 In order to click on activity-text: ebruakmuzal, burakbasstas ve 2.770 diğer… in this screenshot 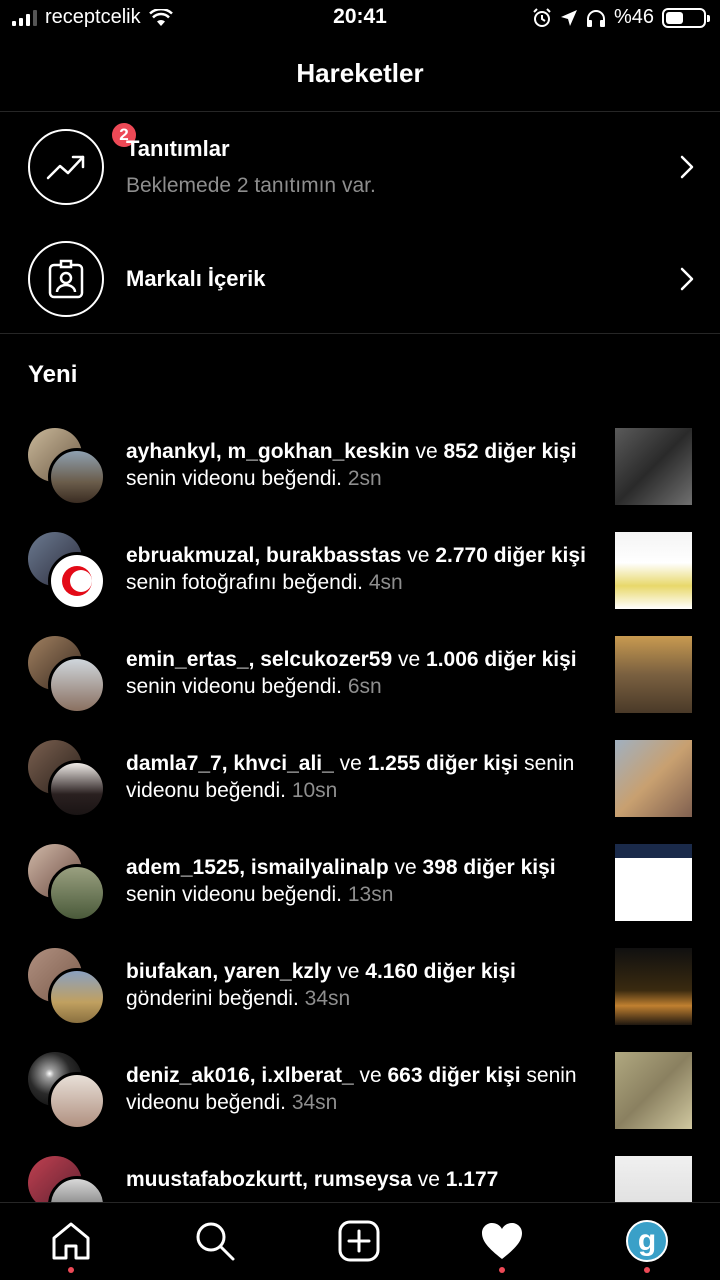, I will do `click(356, 569)`.